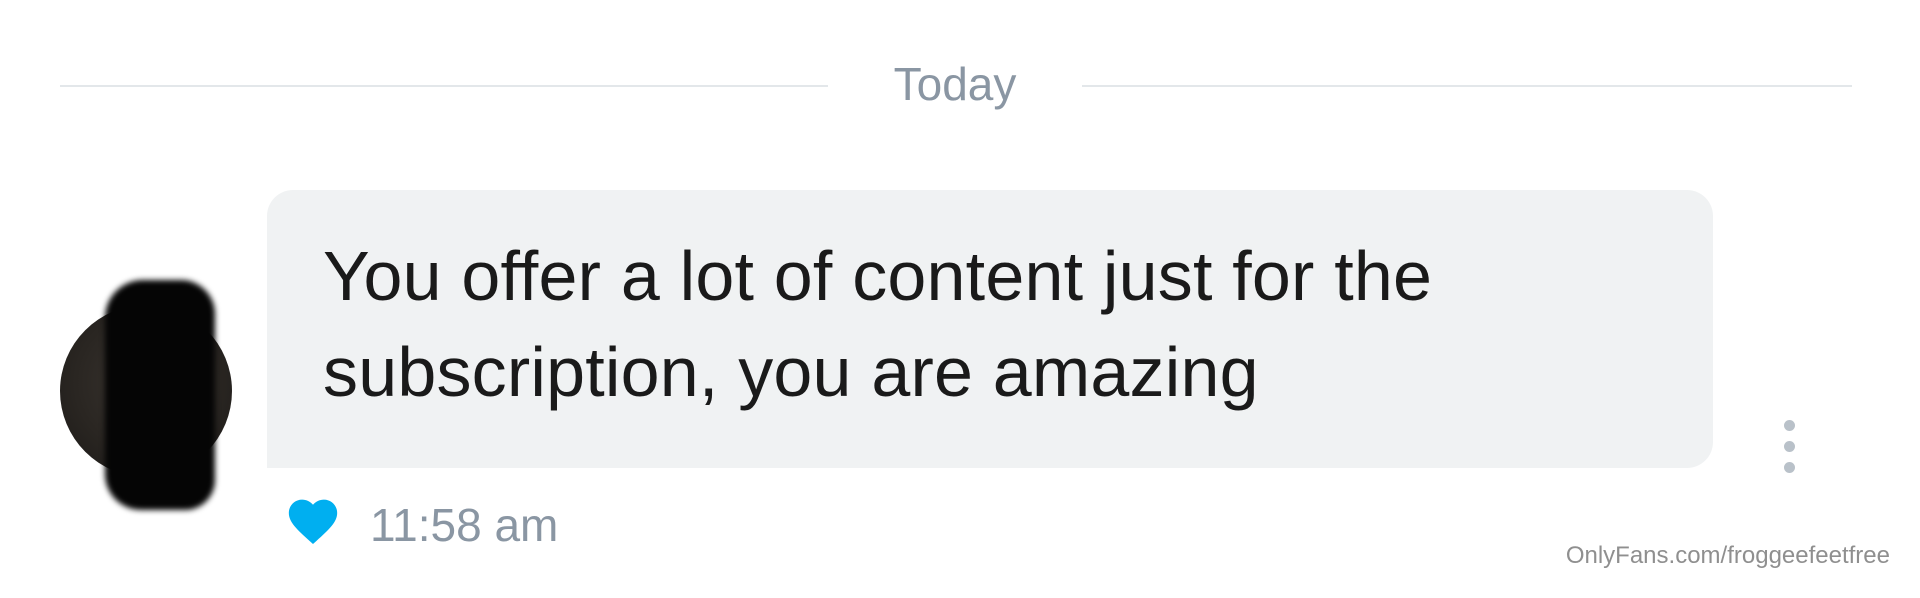  I want to click on avatar-obscured-overlay, so click(160, 395).